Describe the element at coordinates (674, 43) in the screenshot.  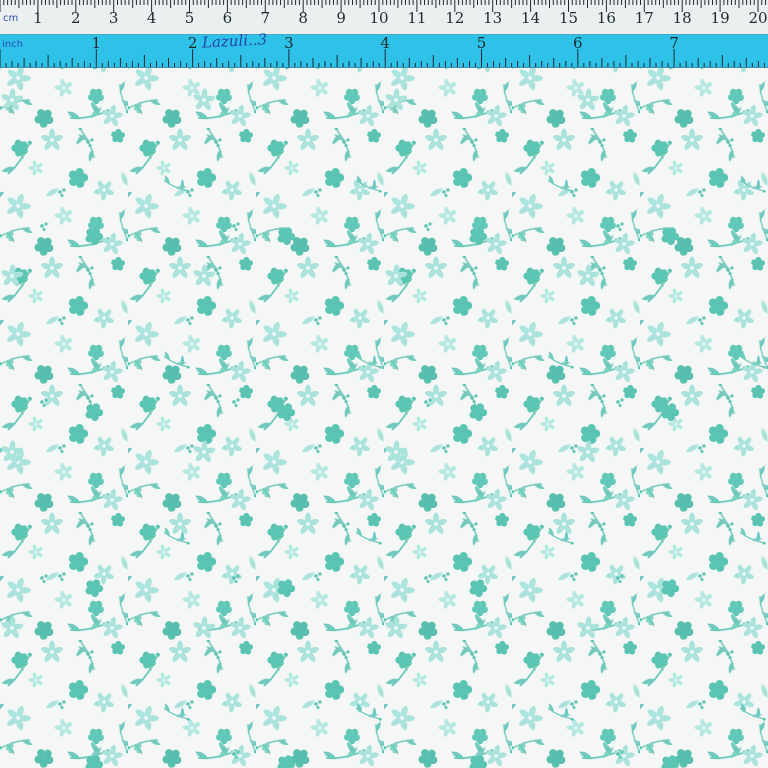
I see `inch-label-7: 7` at that location.